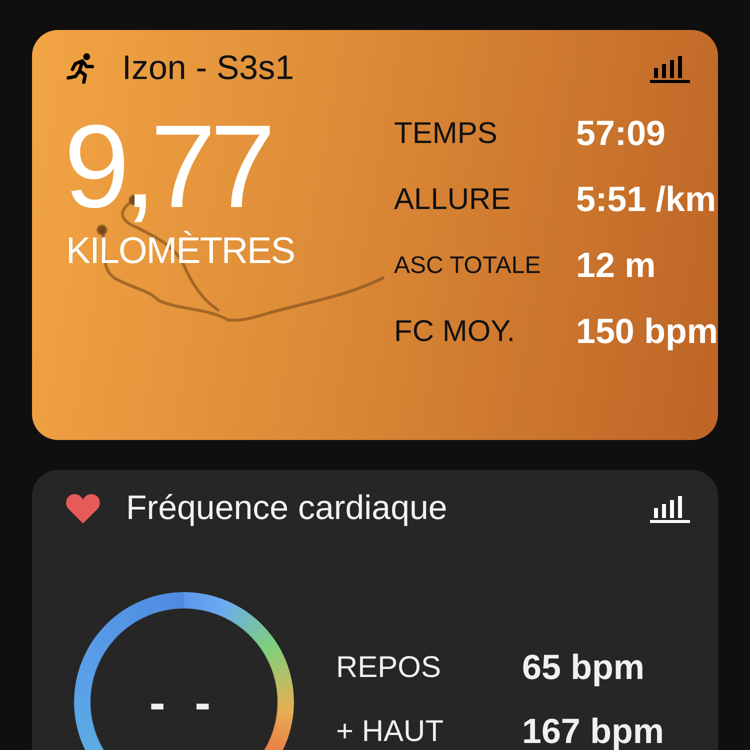 The image size is (750, 750). What do you see at coordinates (389, 668) in the screenshot?
I see `stat-label: REPOS` at bounding box center [389, 668].